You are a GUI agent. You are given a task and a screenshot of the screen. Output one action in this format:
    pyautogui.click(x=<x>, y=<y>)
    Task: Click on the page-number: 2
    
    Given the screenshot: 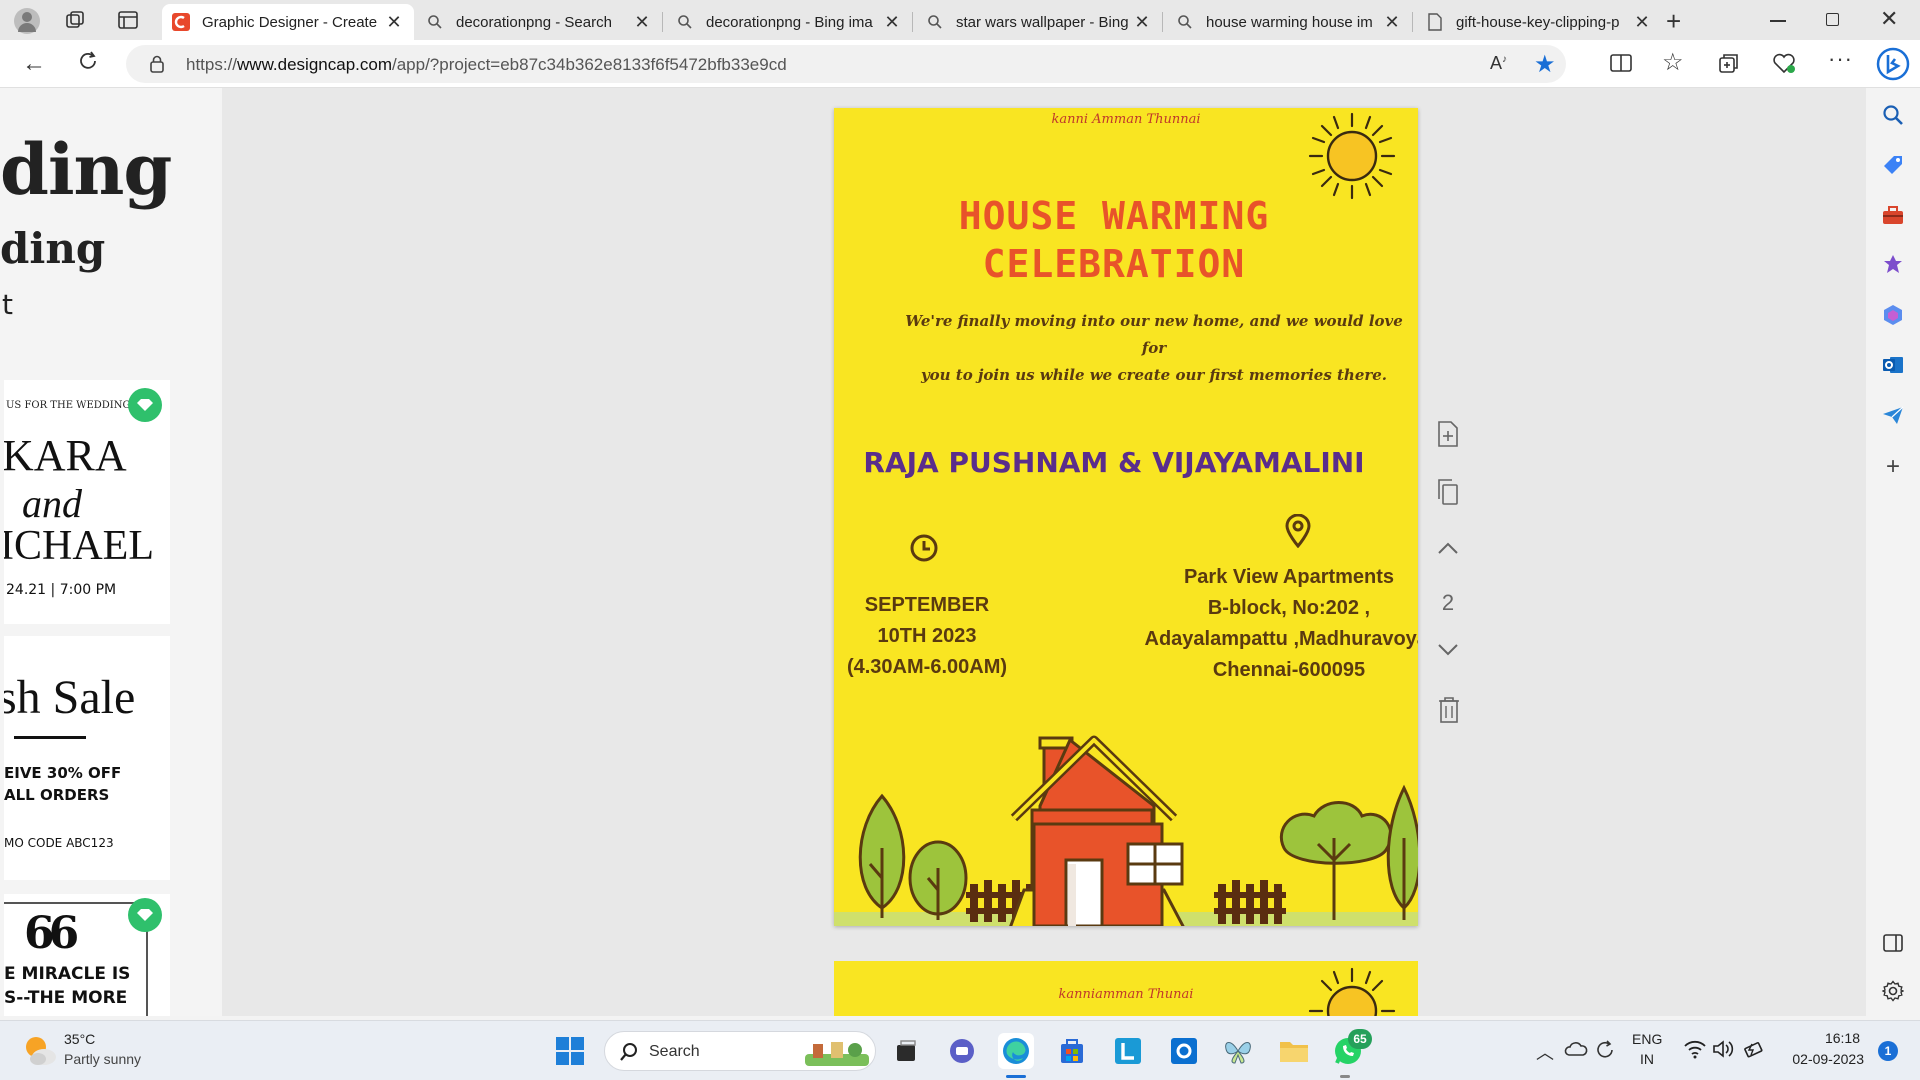 What is the action you would take?
    pyautogui.click(x=1448, y=602)
    